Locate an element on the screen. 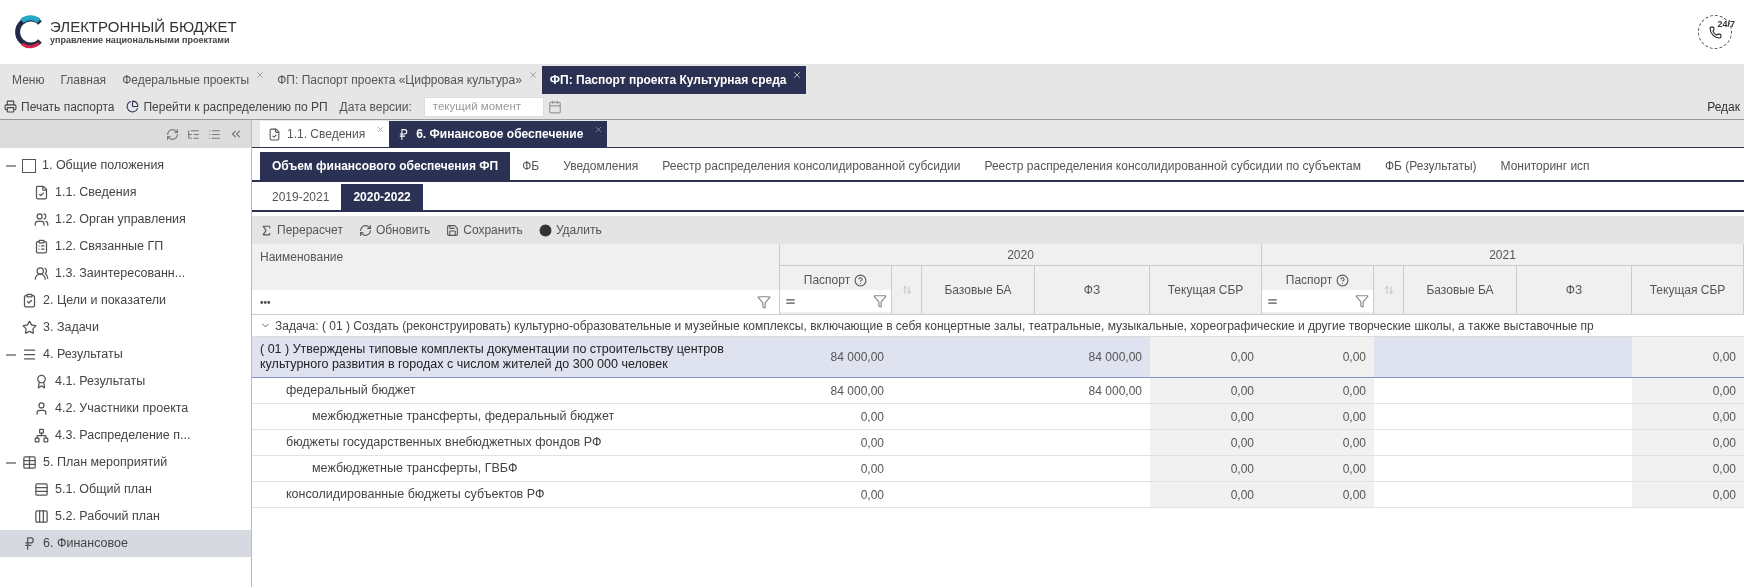  pie-chart-icon is located at coordinates (133, 106).